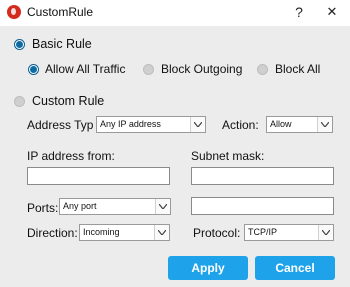 The width and height of the screenshot is (350, 287). Describe the element at coordinates (98, 176) in the screenshot. I see `ip-from-input` at that location.